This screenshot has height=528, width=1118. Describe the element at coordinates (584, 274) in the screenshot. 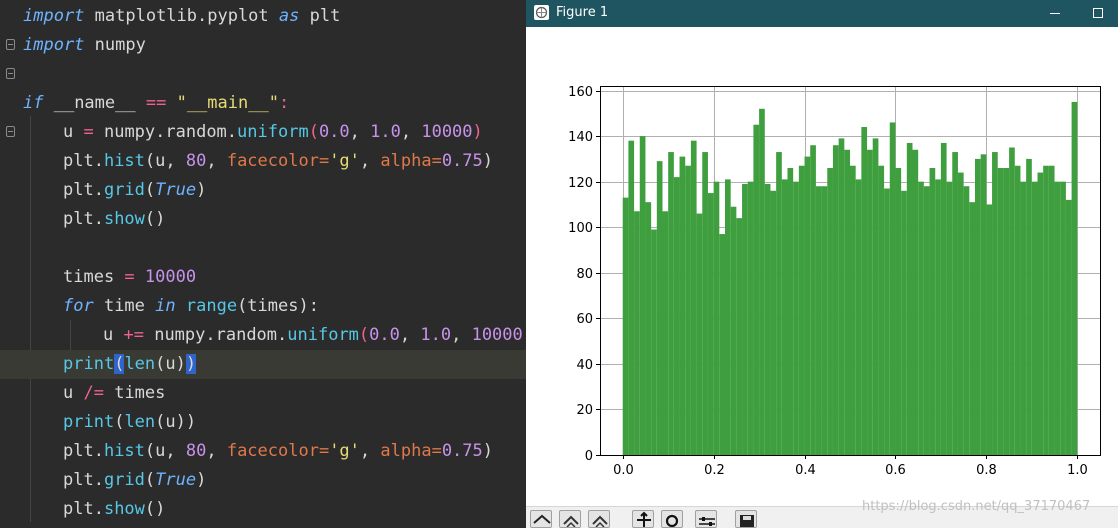

I see `y-tick-label: 80` at that location.